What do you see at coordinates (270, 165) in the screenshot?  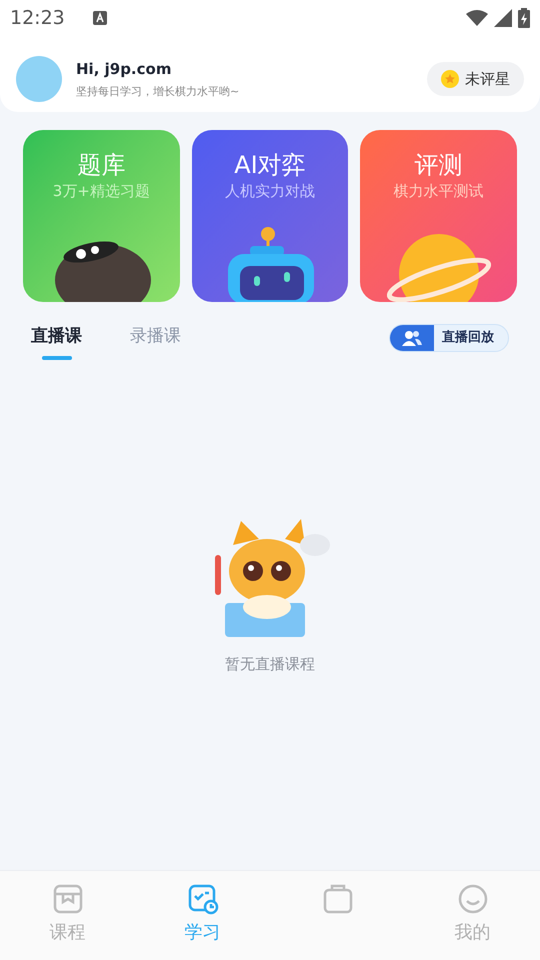 I see `card-title: AI对弈` at bounding box center [270, 165].